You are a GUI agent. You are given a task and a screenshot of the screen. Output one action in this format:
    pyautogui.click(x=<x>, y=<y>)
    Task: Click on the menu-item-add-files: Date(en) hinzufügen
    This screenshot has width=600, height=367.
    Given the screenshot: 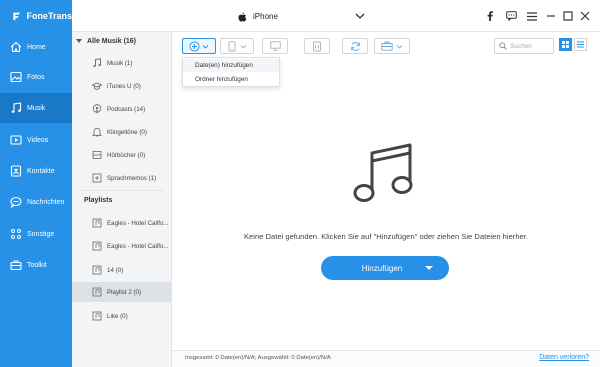 What is the action you would take?
    pyautogui.click(x=231, y=65)
    